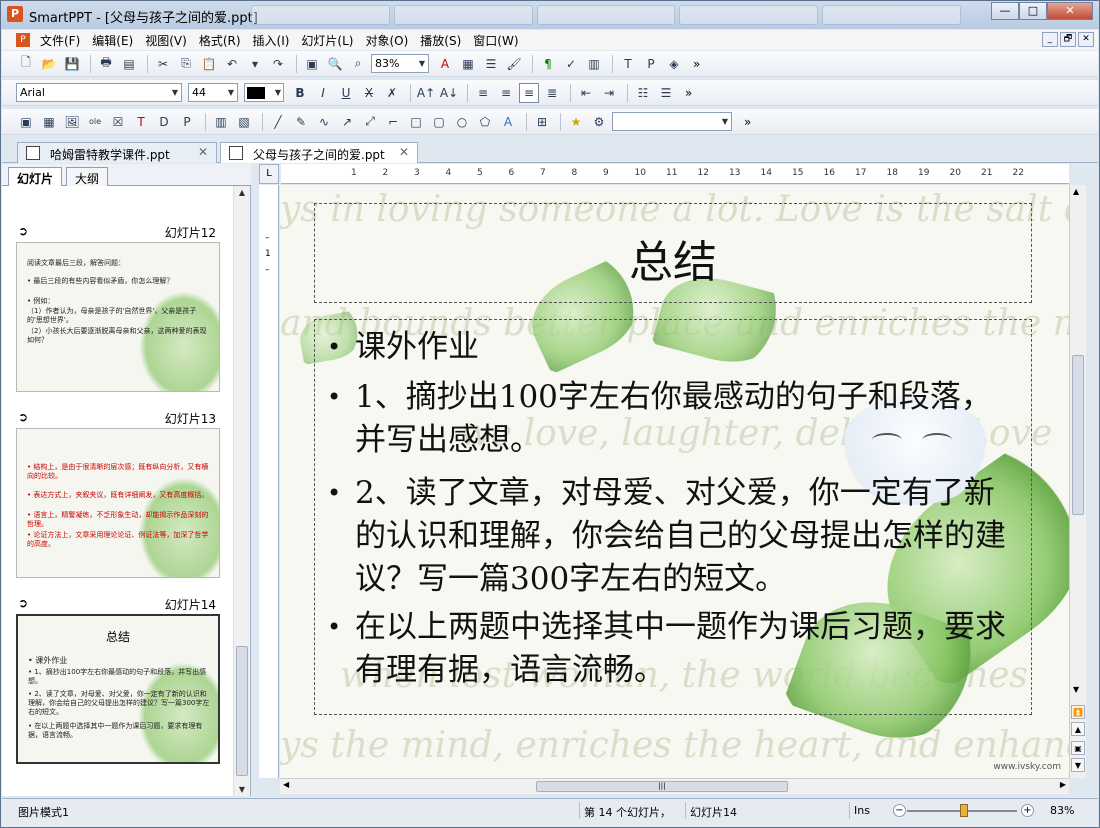  I want to click on tab-stop-selector: L, so click(269, 174).